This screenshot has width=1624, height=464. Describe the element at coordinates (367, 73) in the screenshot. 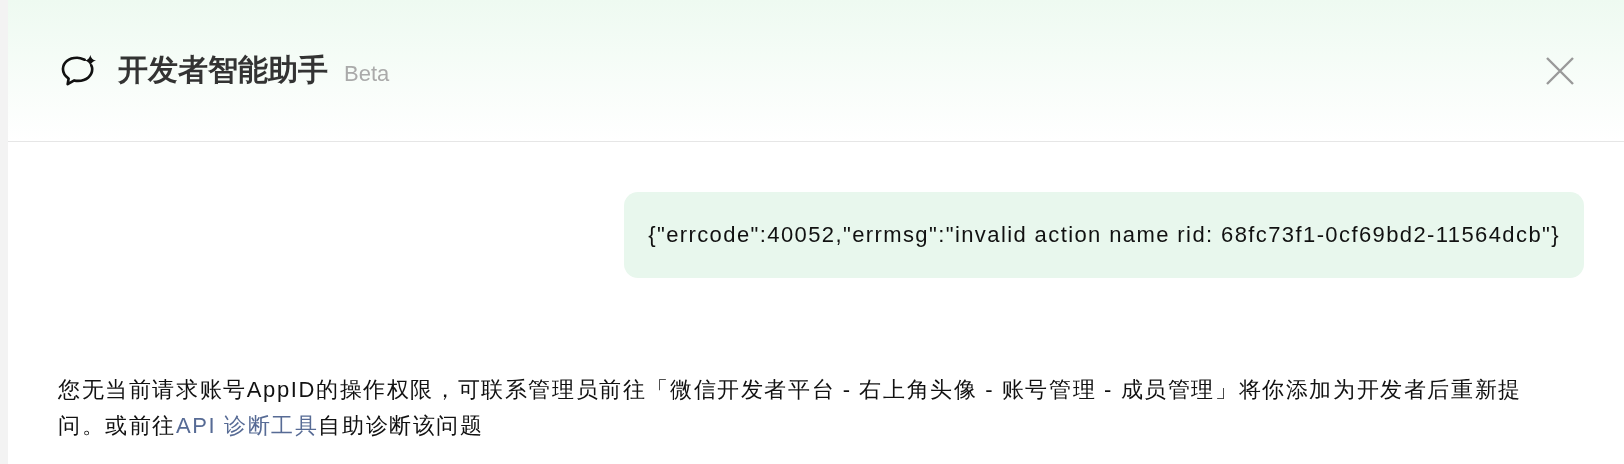

I see `beta-label: Beta` at that location.